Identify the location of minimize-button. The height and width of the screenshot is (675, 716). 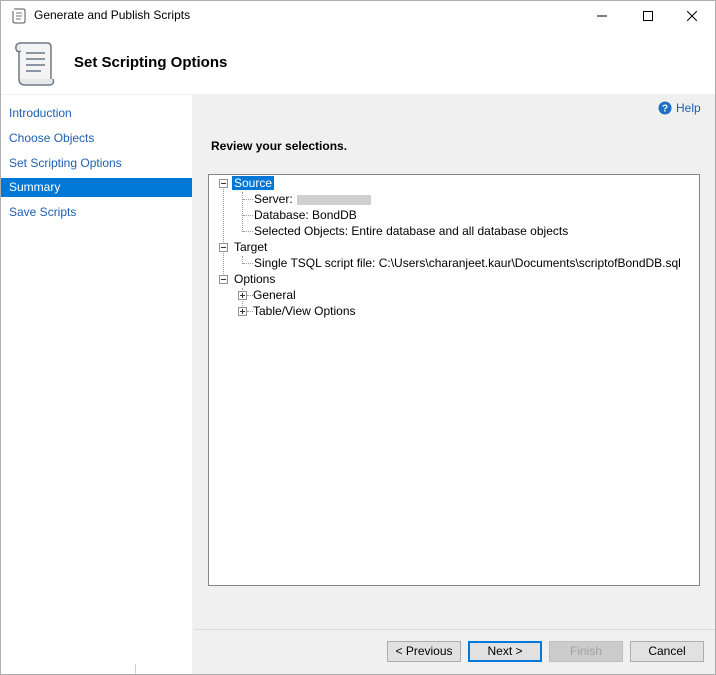
(602, 16).